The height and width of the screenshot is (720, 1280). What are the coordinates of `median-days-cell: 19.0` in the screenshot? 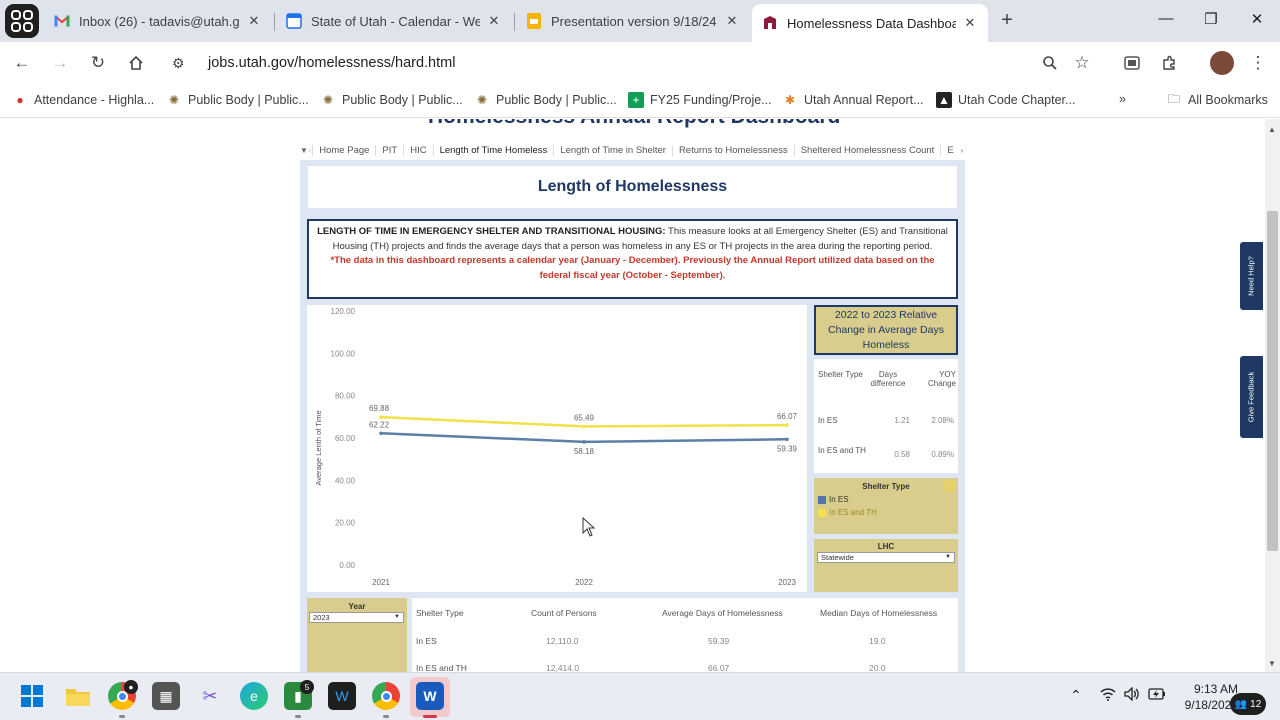 It's located at (877, 641).